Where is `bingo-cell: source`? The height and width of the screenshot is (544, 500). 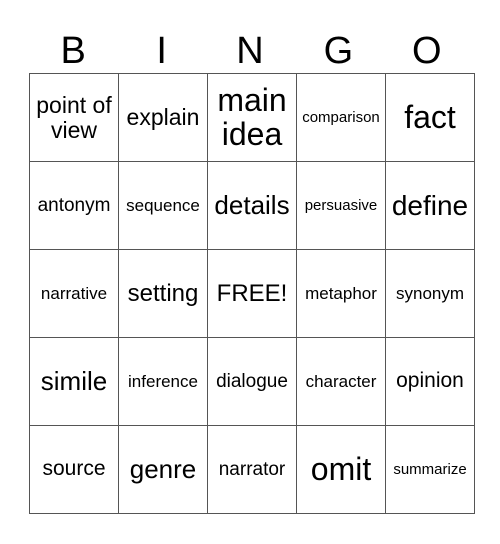
bingo-cell: source is located at coordinates (74, 469).